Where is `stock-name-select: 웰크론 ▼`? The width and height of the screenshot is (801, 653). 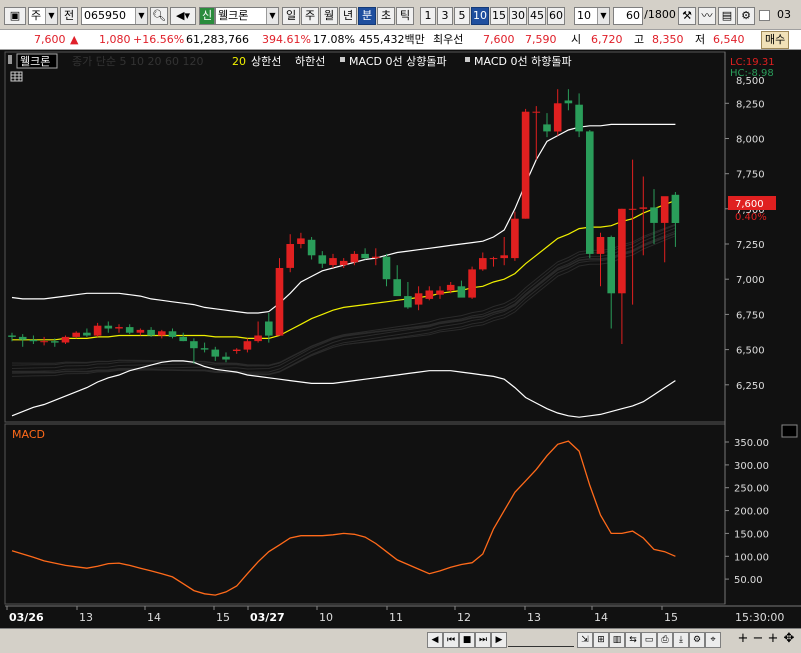
stock-name-select: 웰크론 ▼ is located at coordinates (247, 16).